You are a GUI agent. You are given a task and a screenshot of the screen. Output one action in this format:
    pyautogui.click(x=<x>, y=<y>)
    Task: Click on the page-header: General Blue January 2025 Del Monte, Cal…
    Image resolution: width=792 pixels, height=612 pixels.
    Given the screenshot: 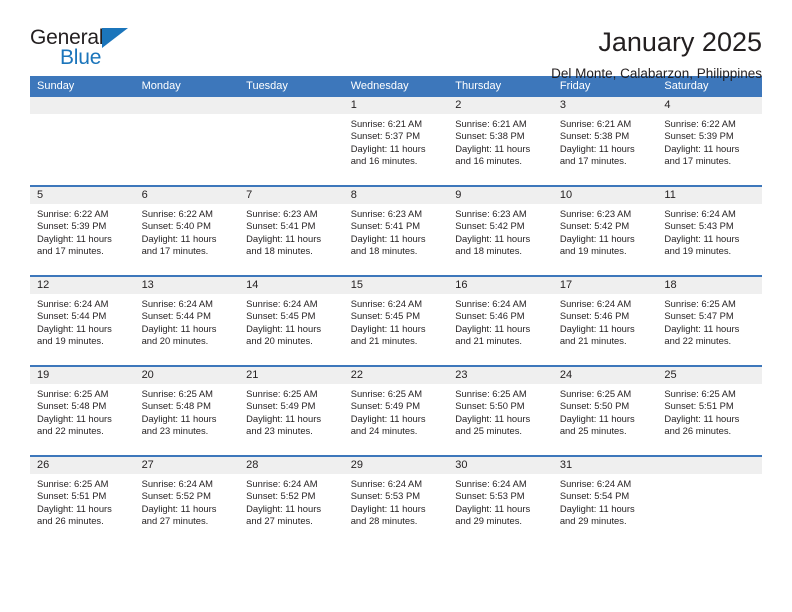 What is the action you would take?
    pyautogui.click(x=396, y=40)
    